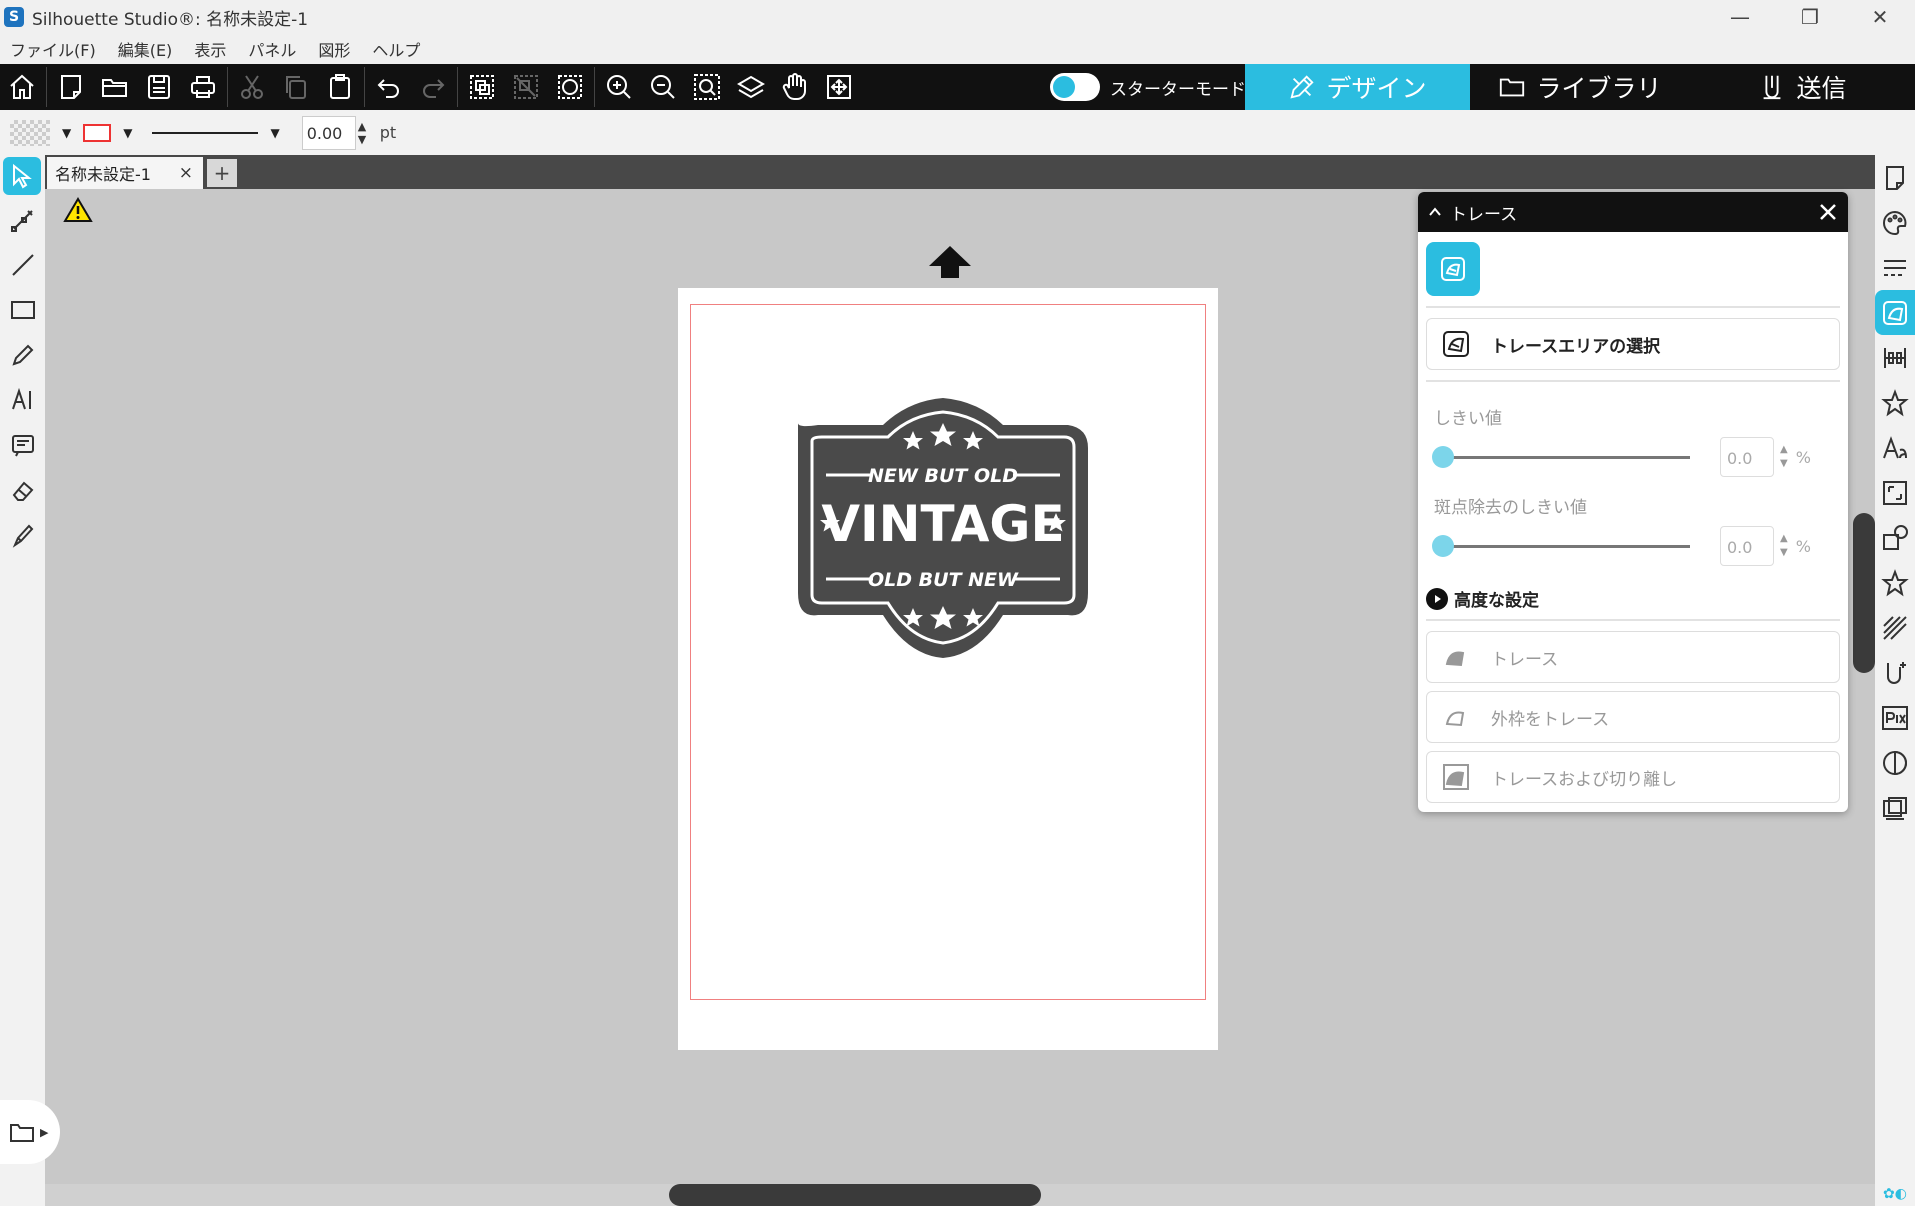  What do you see at coordinates (340, 87) in the screenshot?
I see `paste-icon` at bounding box center [340, 87].